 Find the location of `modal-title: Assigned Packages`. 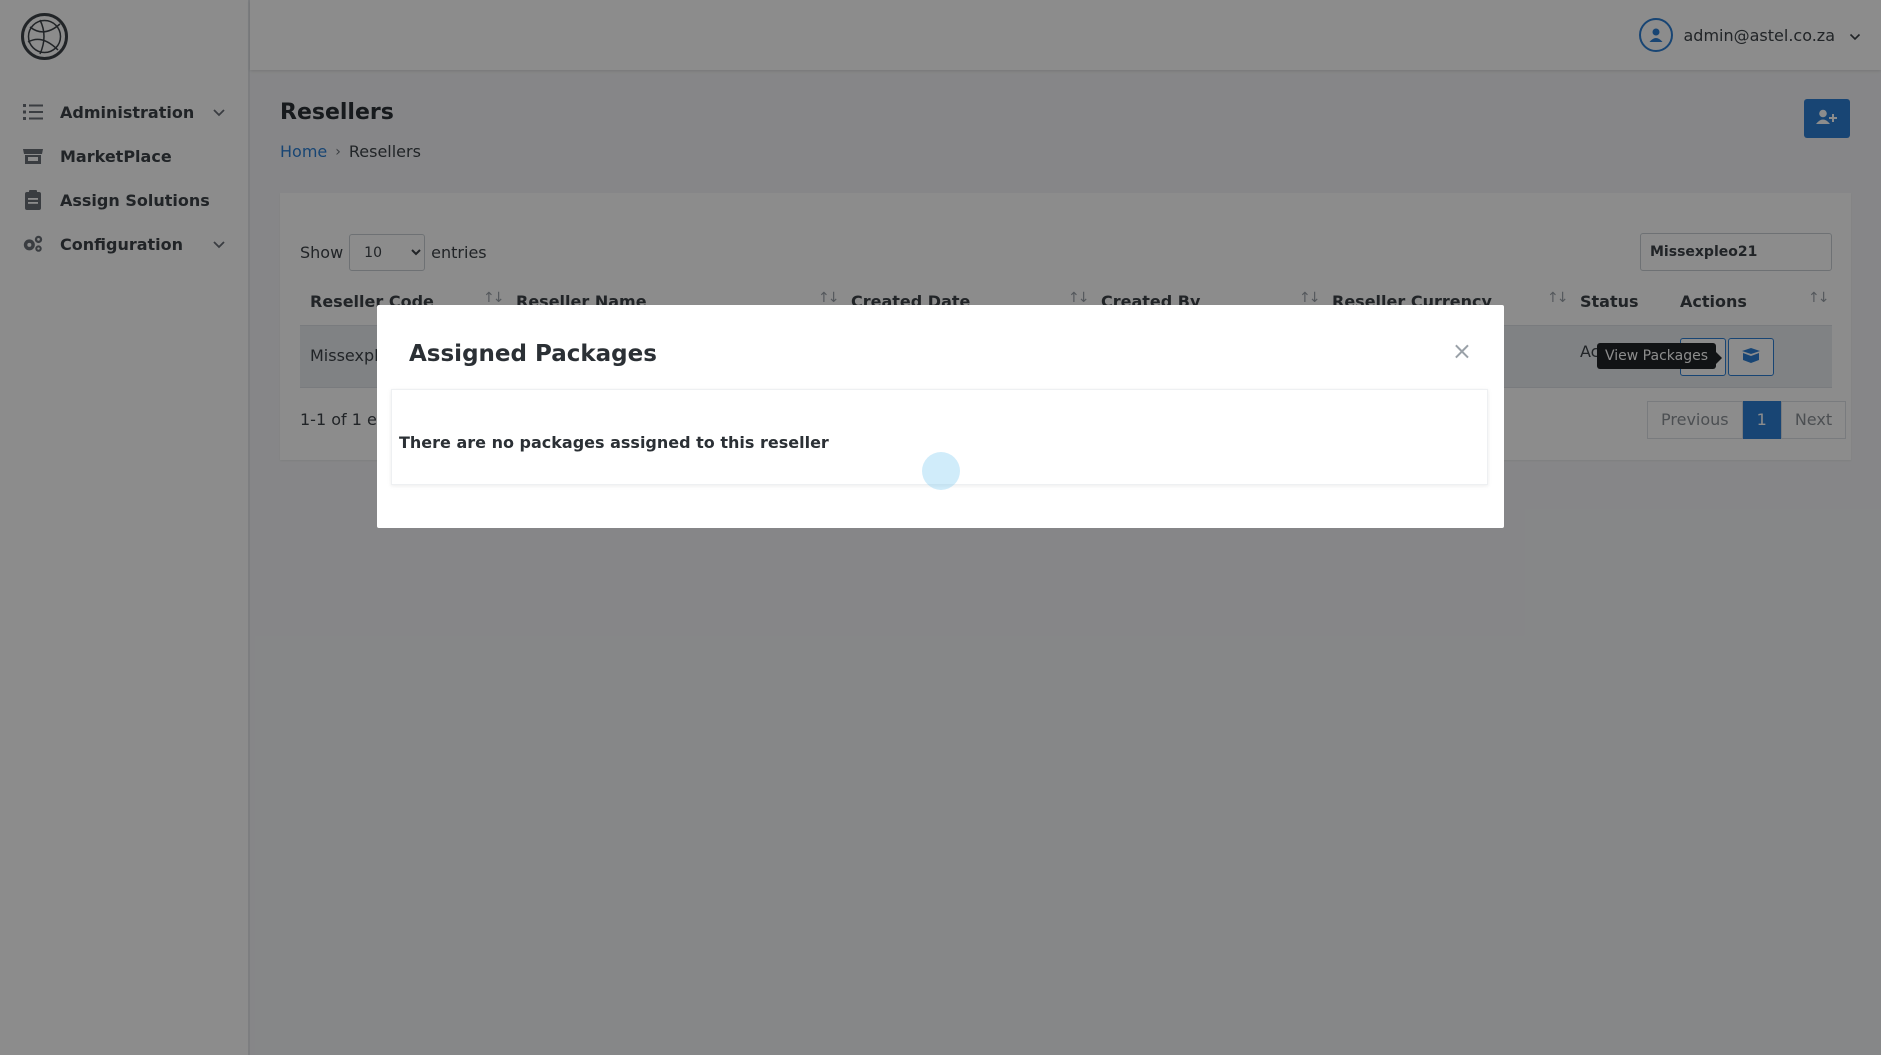

modal-title: Assigned Packages is located at coordinates (533, 354).